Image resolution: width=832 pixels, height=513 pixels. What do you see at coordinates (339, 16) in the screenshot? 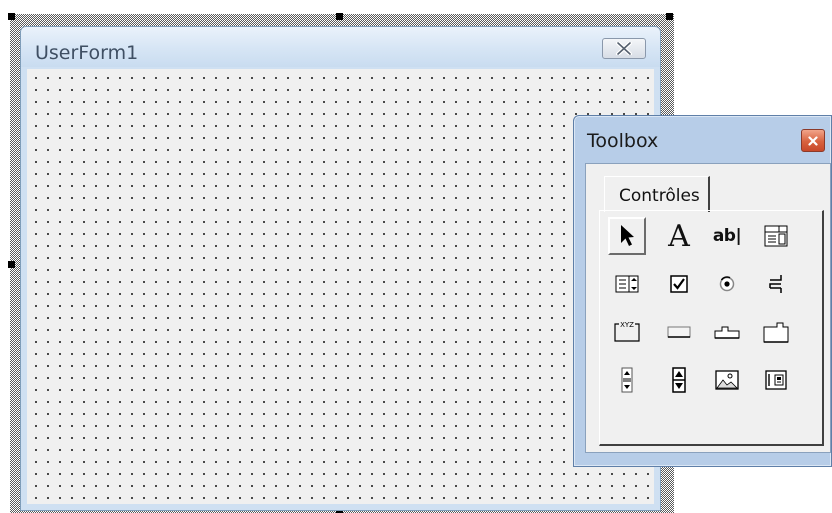
I see `resize-handle-top` at bounding box center [339, 16].